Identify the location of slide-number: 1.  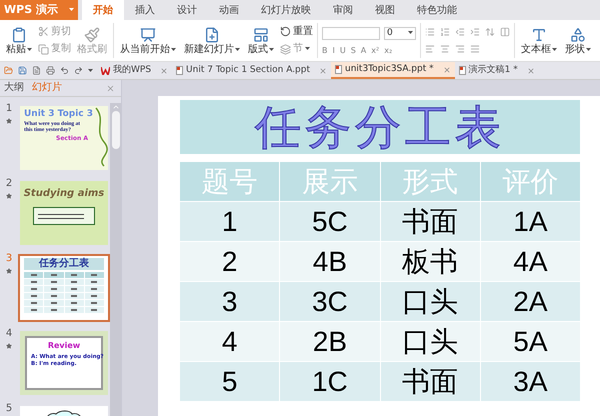
(9, 109).